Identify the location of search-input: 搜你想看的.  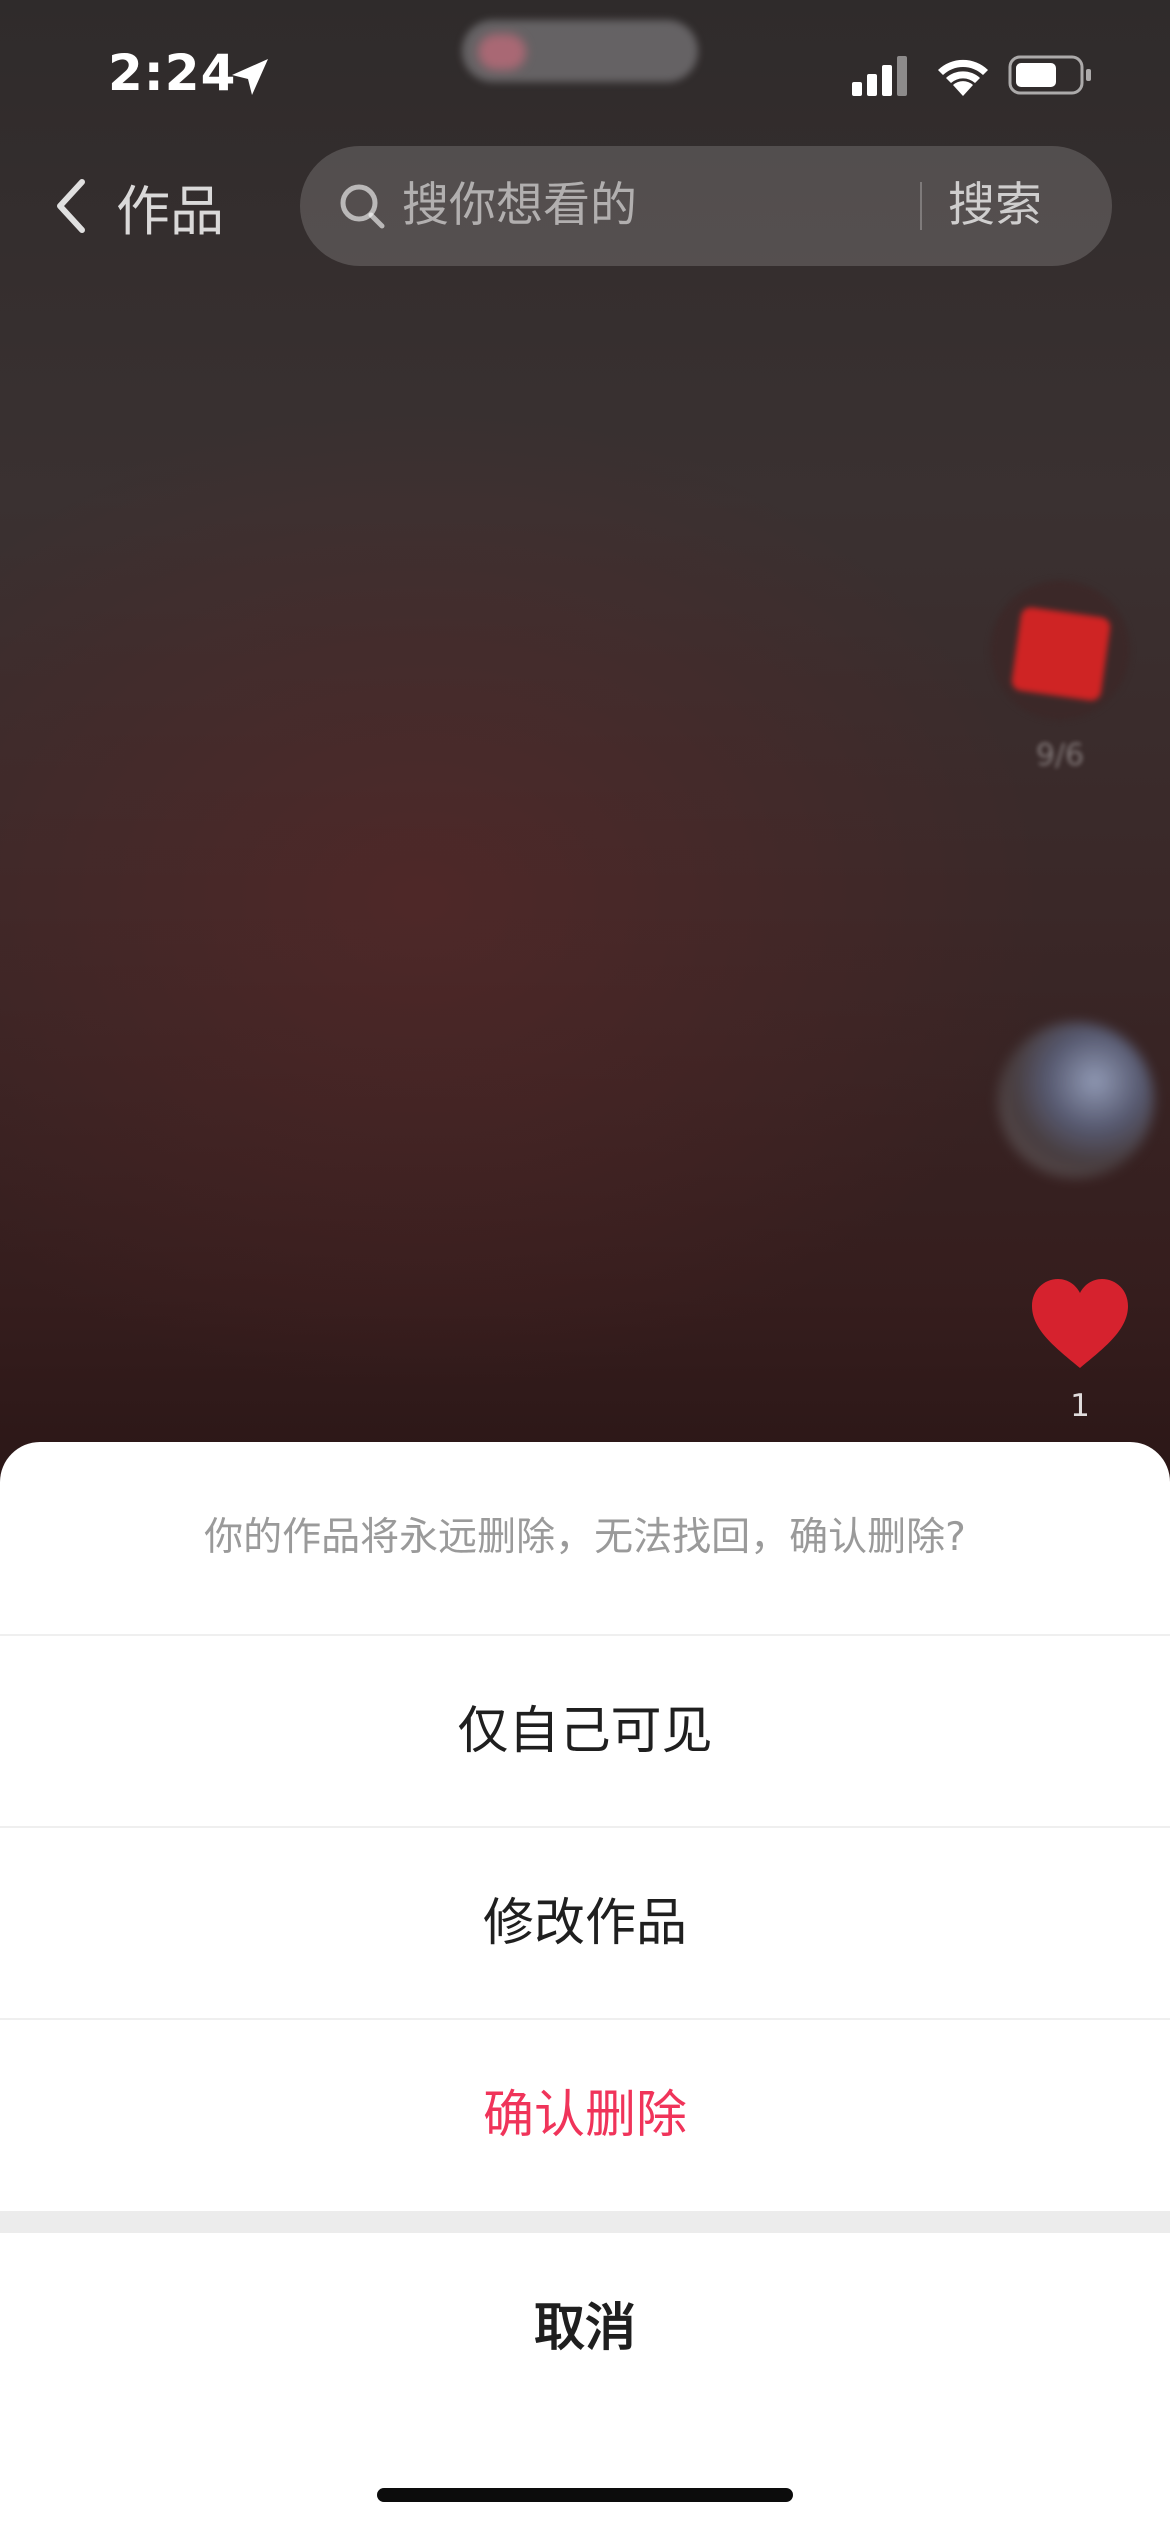
(519, 206).